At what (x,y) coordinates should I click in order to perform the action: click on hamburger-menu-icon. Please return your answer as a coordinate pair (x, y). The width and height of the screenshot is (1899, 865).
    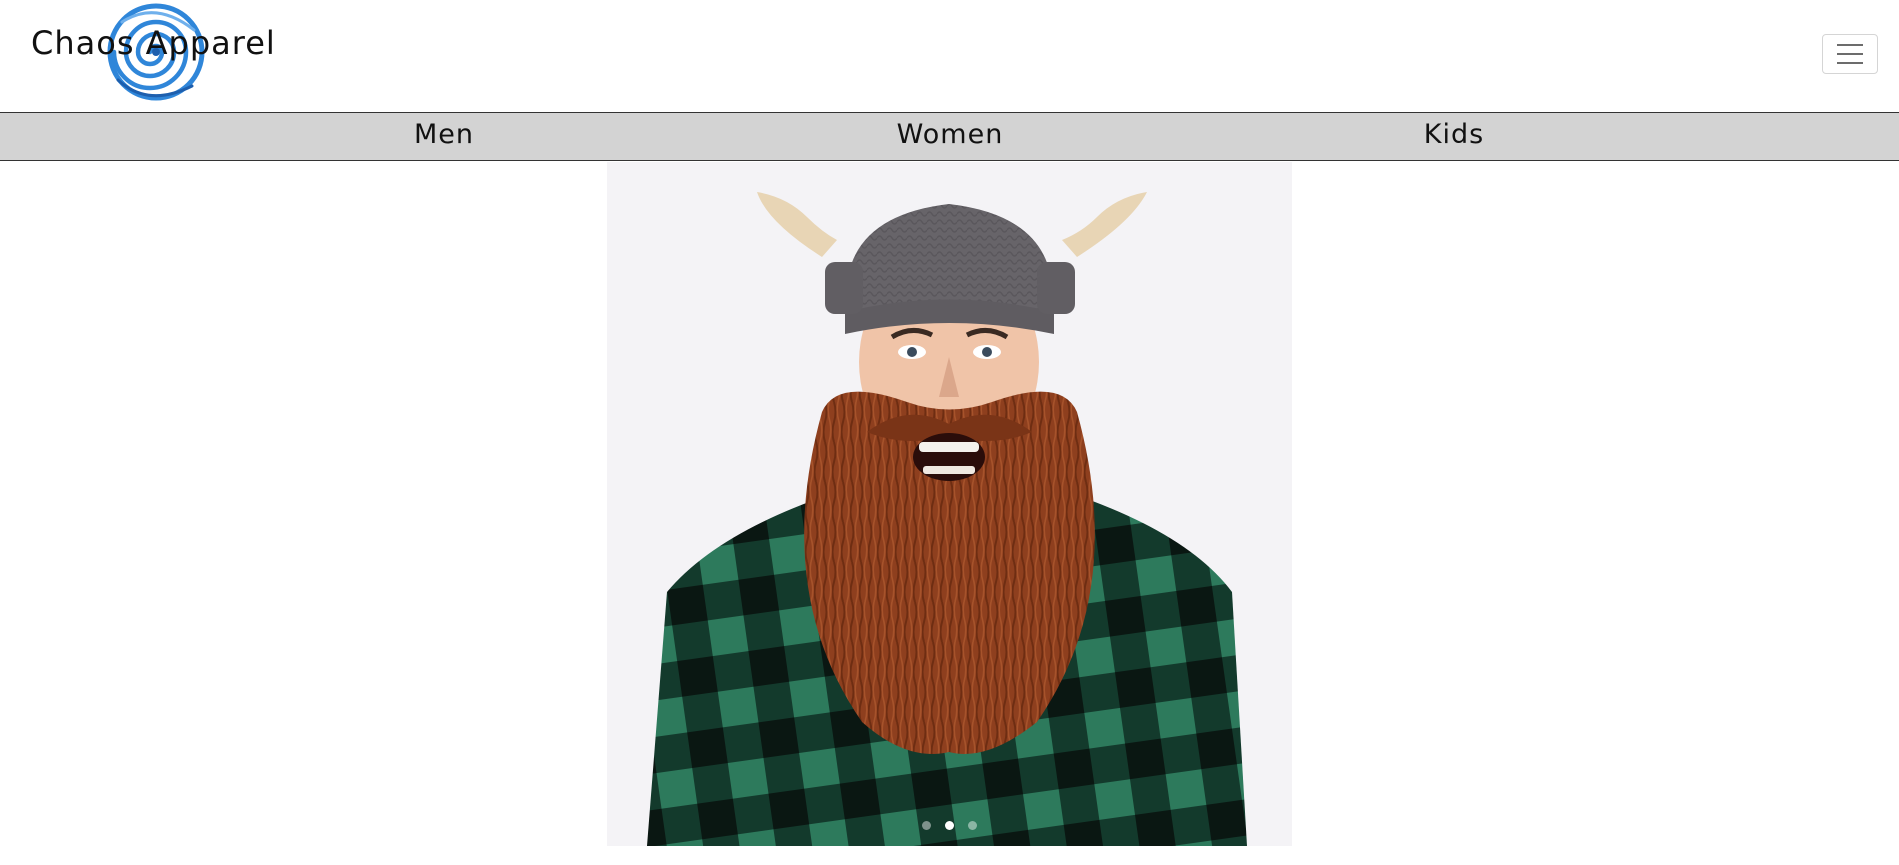
    Looking at the image, I should click on (1850, 45).